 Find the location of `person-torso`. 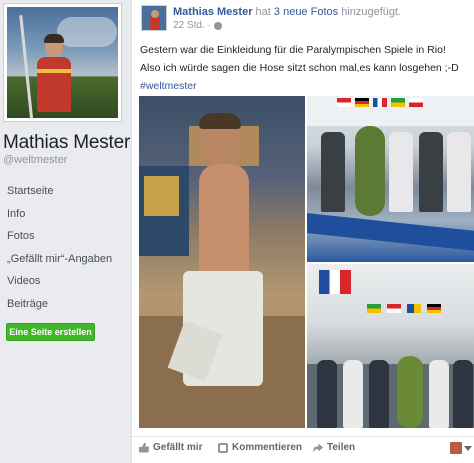

person-torso is located at coordinates (224, 219).